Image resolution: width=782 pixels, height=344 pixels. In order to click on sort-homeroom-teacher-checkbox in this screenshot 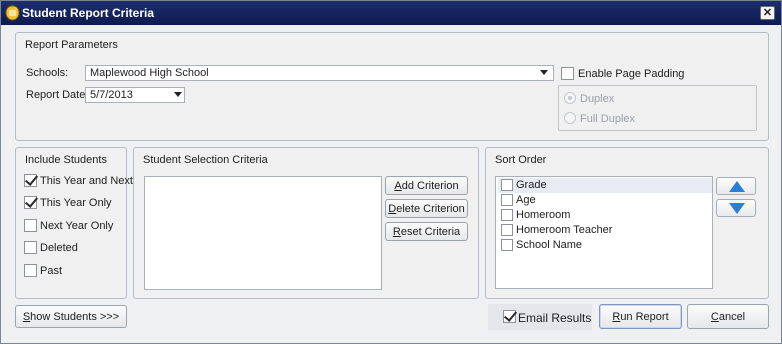, I will do `click(507, 230)`.